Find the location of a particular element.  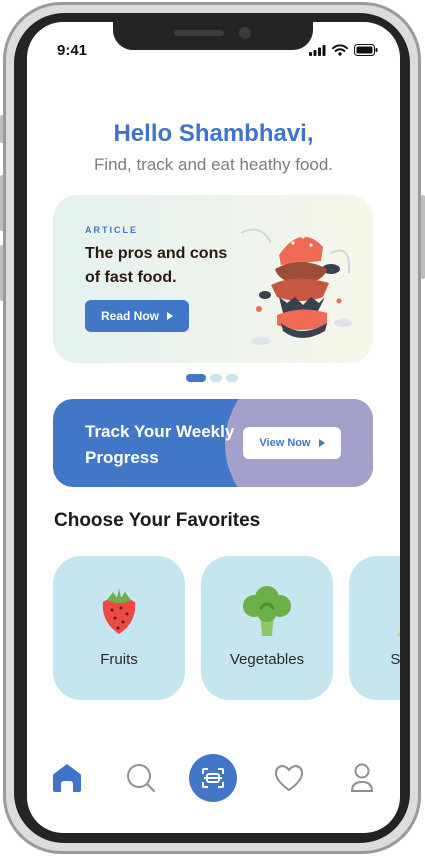

search-icon is located at coordinates (141, 778).